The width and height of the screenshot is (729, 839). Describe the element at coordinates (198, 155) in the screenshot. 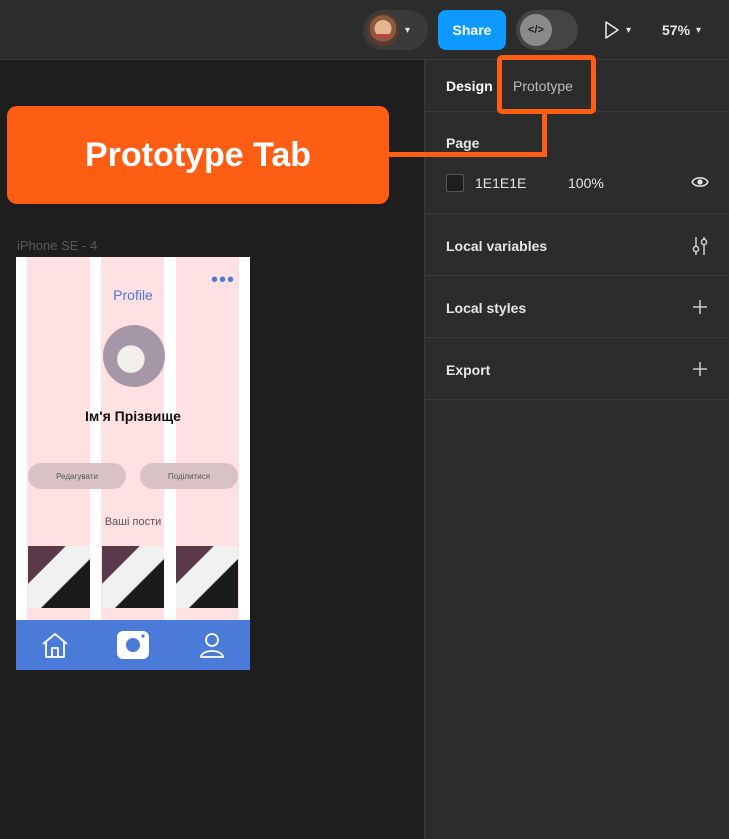

I see `annotation-callout: Prototype Tab` at that location.